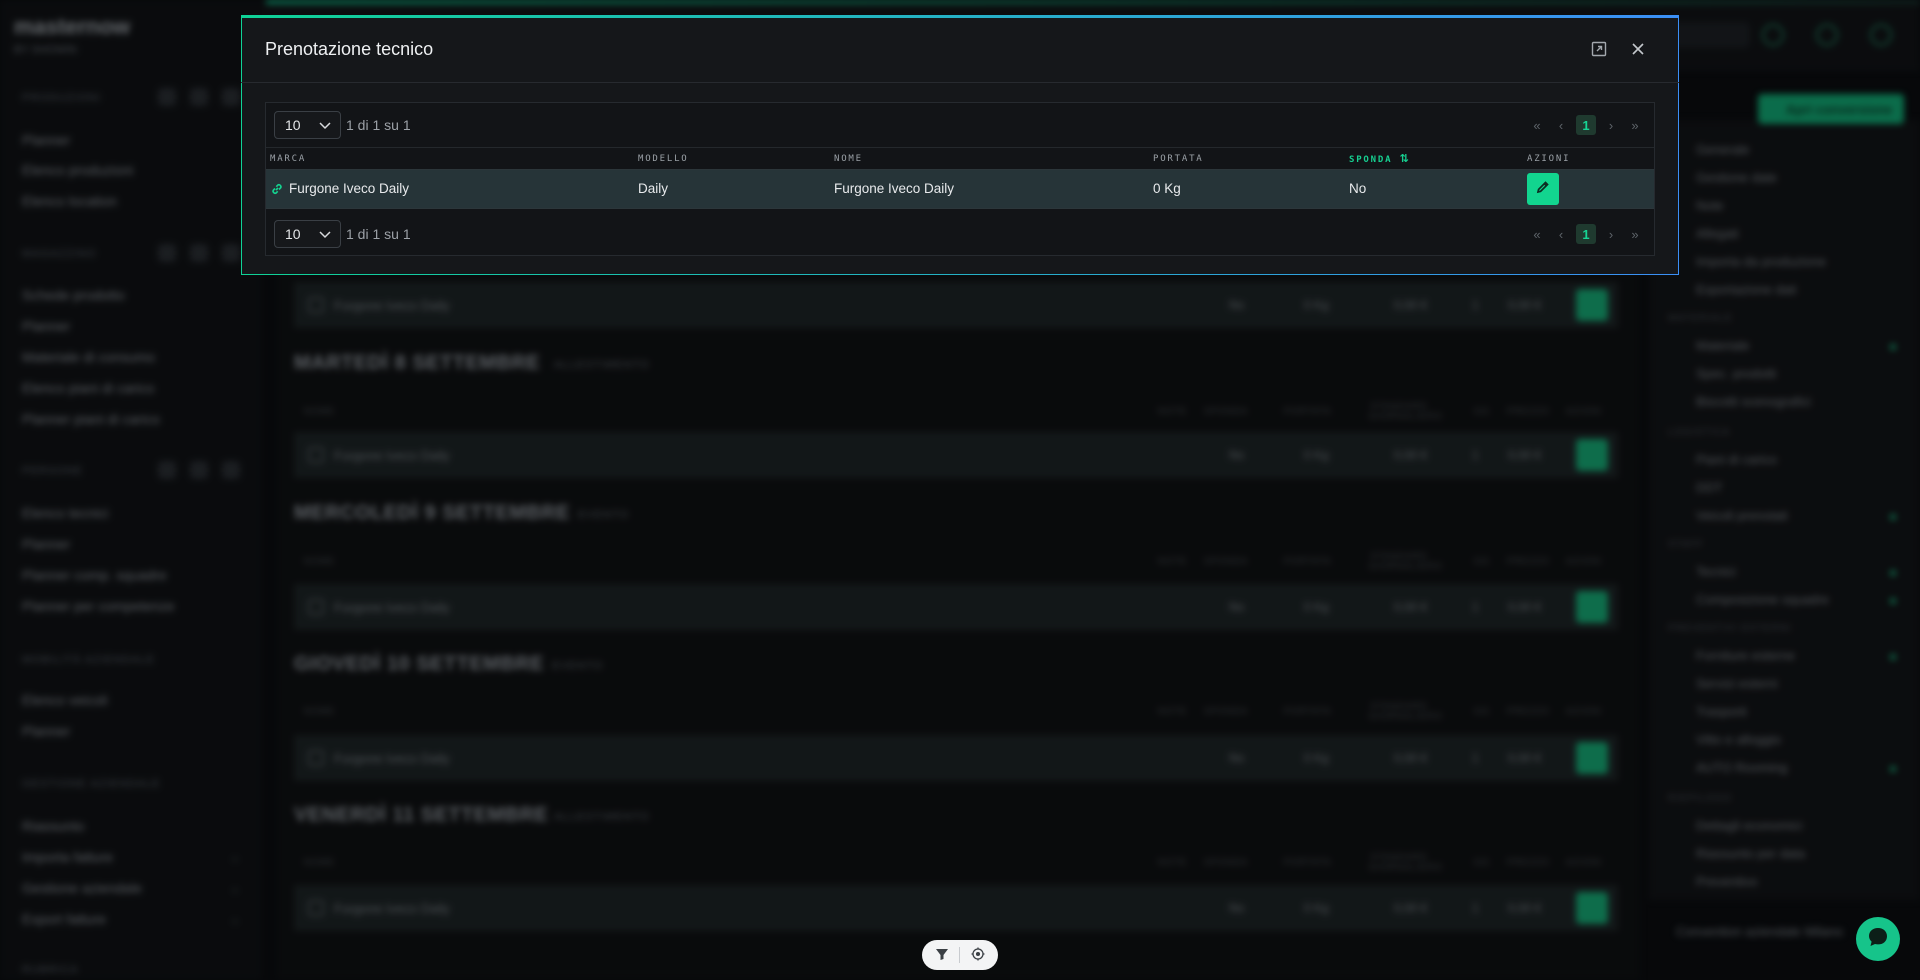 The height and width of the screenshot is (980, 1920). Describe the element at coordinates (277, 191) in the screenshot. I see `link-icon` at that location.